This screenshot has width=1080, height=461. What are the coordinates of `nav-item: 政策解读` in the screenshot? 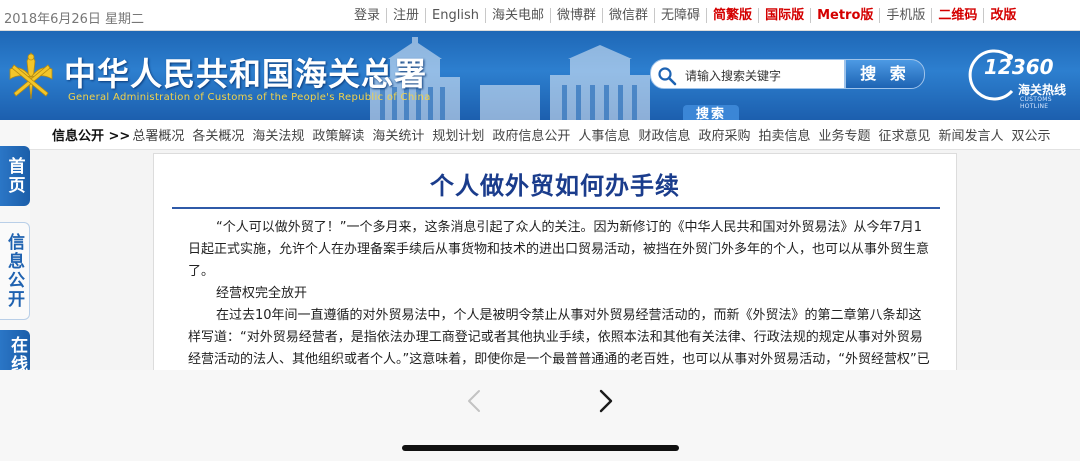 It's located at (338, 134).